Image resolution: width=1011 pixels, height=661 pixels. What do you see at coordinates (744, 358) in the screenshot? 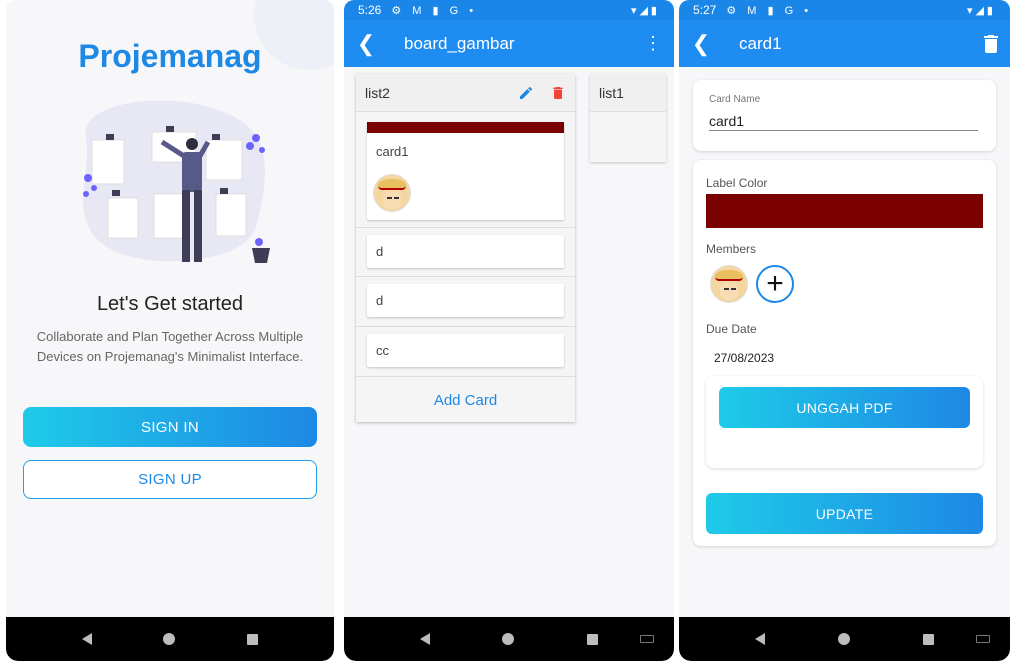
I see `due-date-value: 27/08/2023` at bounding box center [744, 358].